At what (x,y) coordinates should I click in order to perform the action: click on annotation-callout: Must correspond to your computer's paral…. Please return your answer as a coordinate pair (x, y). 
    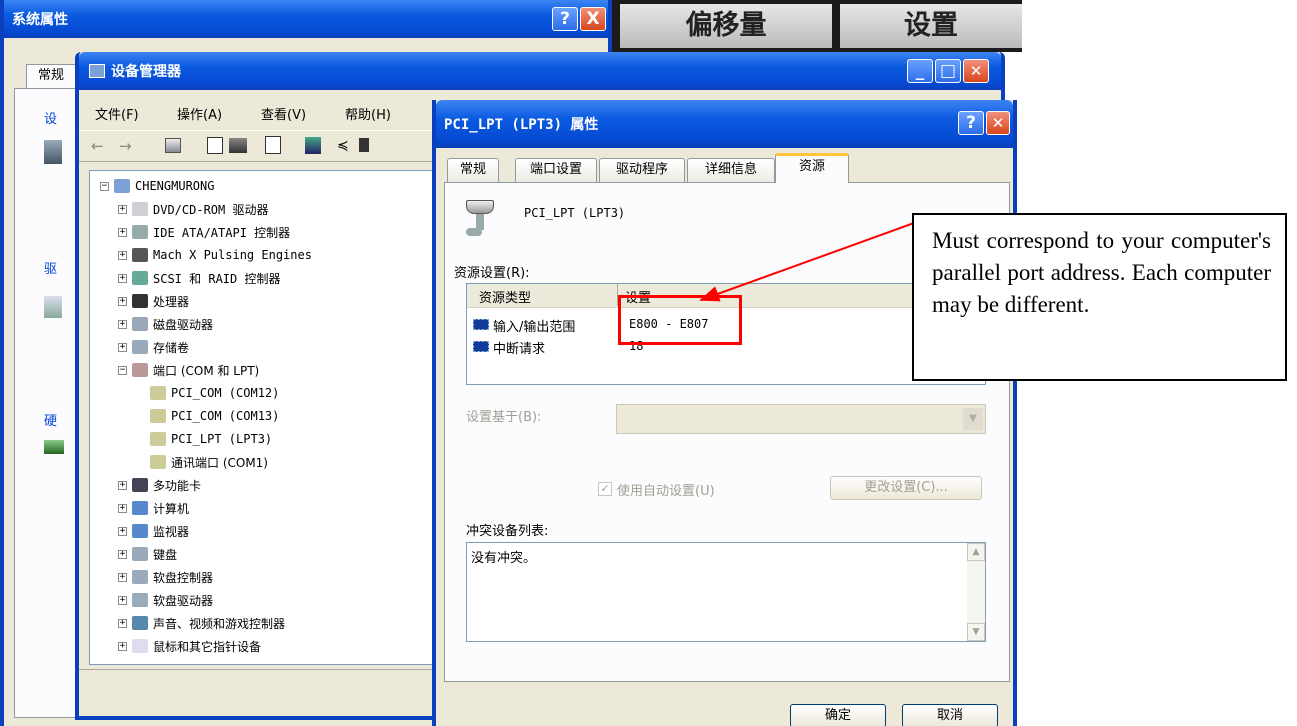
    Looking at the image, I should click on (1099, 297).